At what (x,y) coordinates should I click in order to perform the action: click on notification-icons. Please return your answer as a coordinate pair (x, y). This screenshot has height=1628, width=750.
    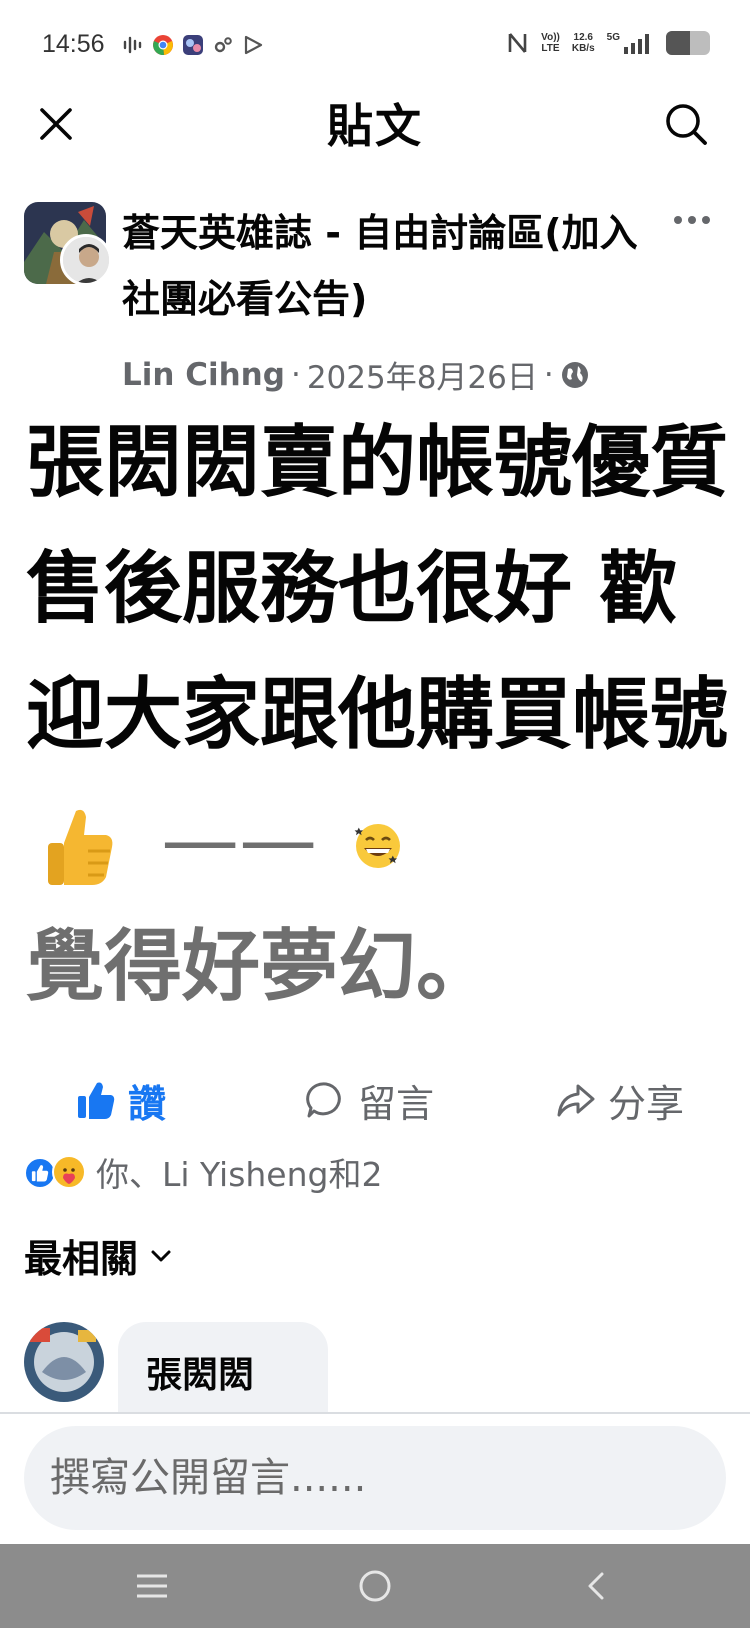
    Looking at the image, I should click on (193, 45).